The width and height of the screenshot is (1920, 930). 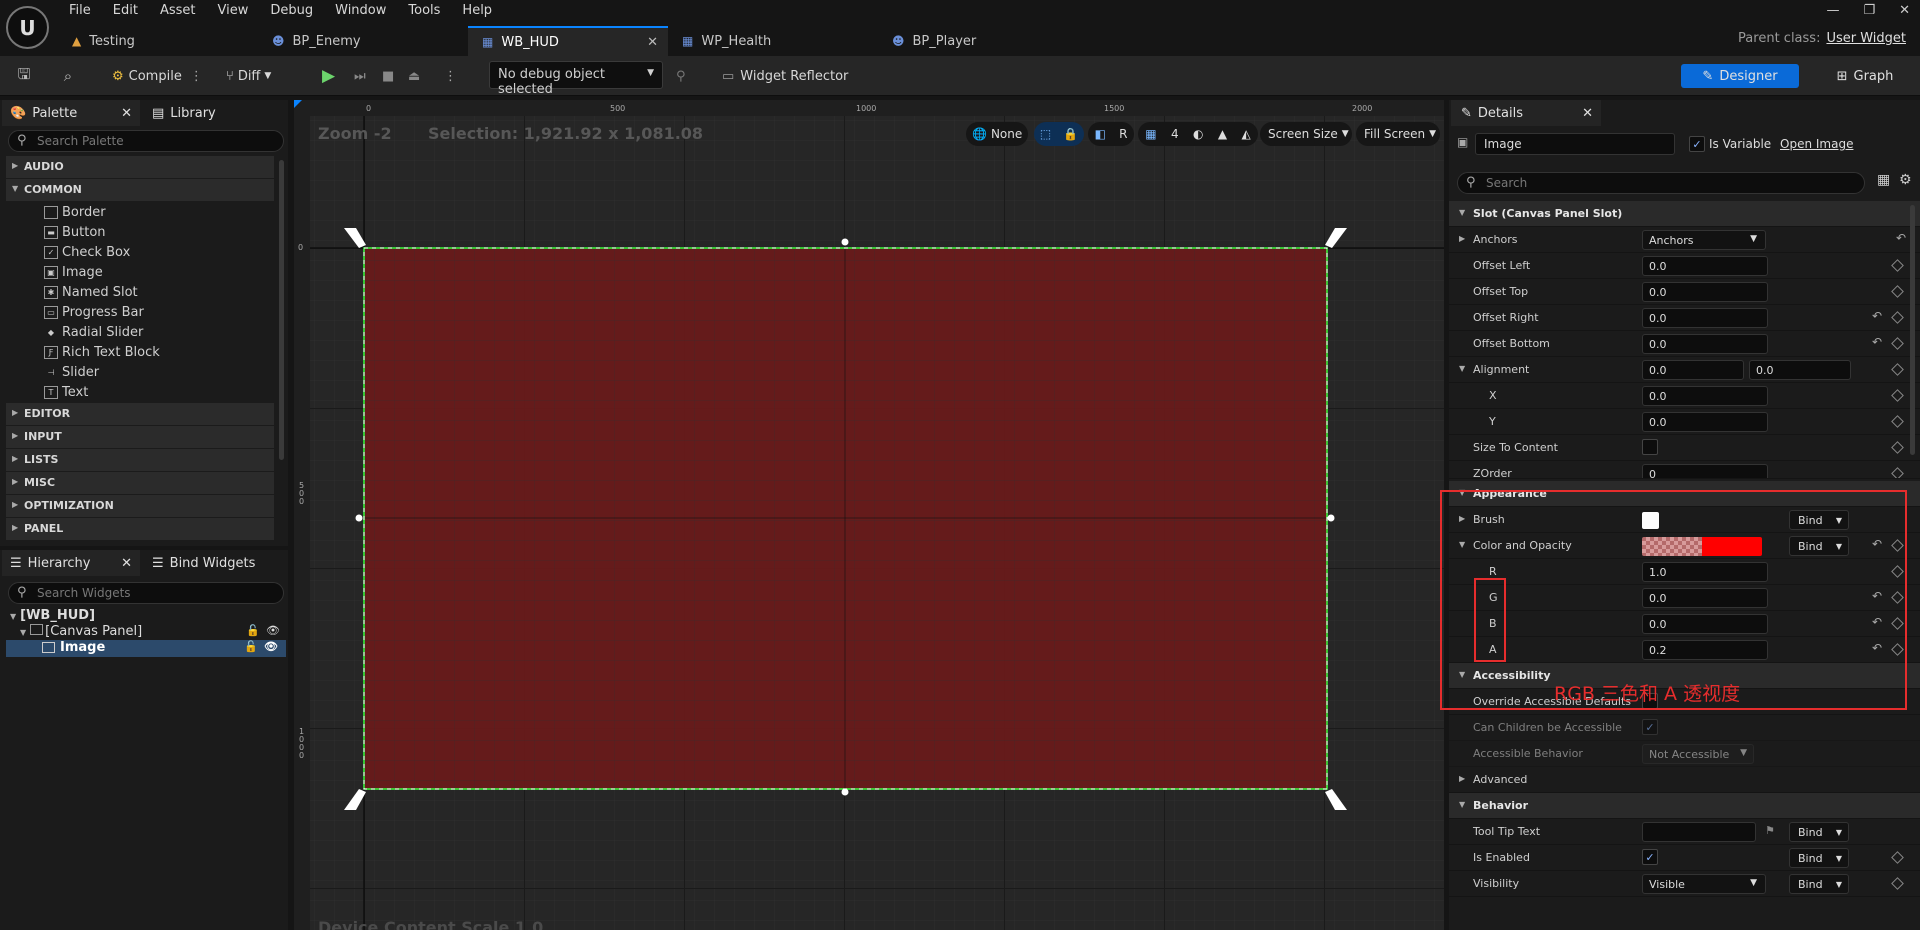 I want to click on tree-canvas-panel: ▼ [Canvas Panel] 🔓 👁, so click(x=154, y=631).